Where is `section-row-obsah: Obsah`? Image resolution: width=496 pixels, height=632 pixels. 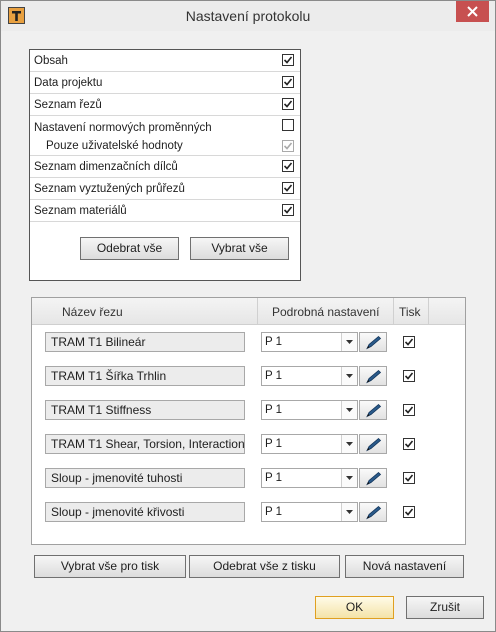
section-row-obsah: Obsah is located at coordinates (165, 61).